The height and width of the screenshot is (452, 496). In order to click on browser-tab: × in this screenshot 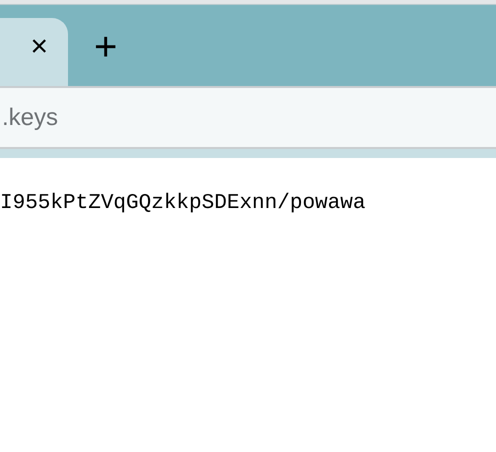, I will do `click(34, 52)`.